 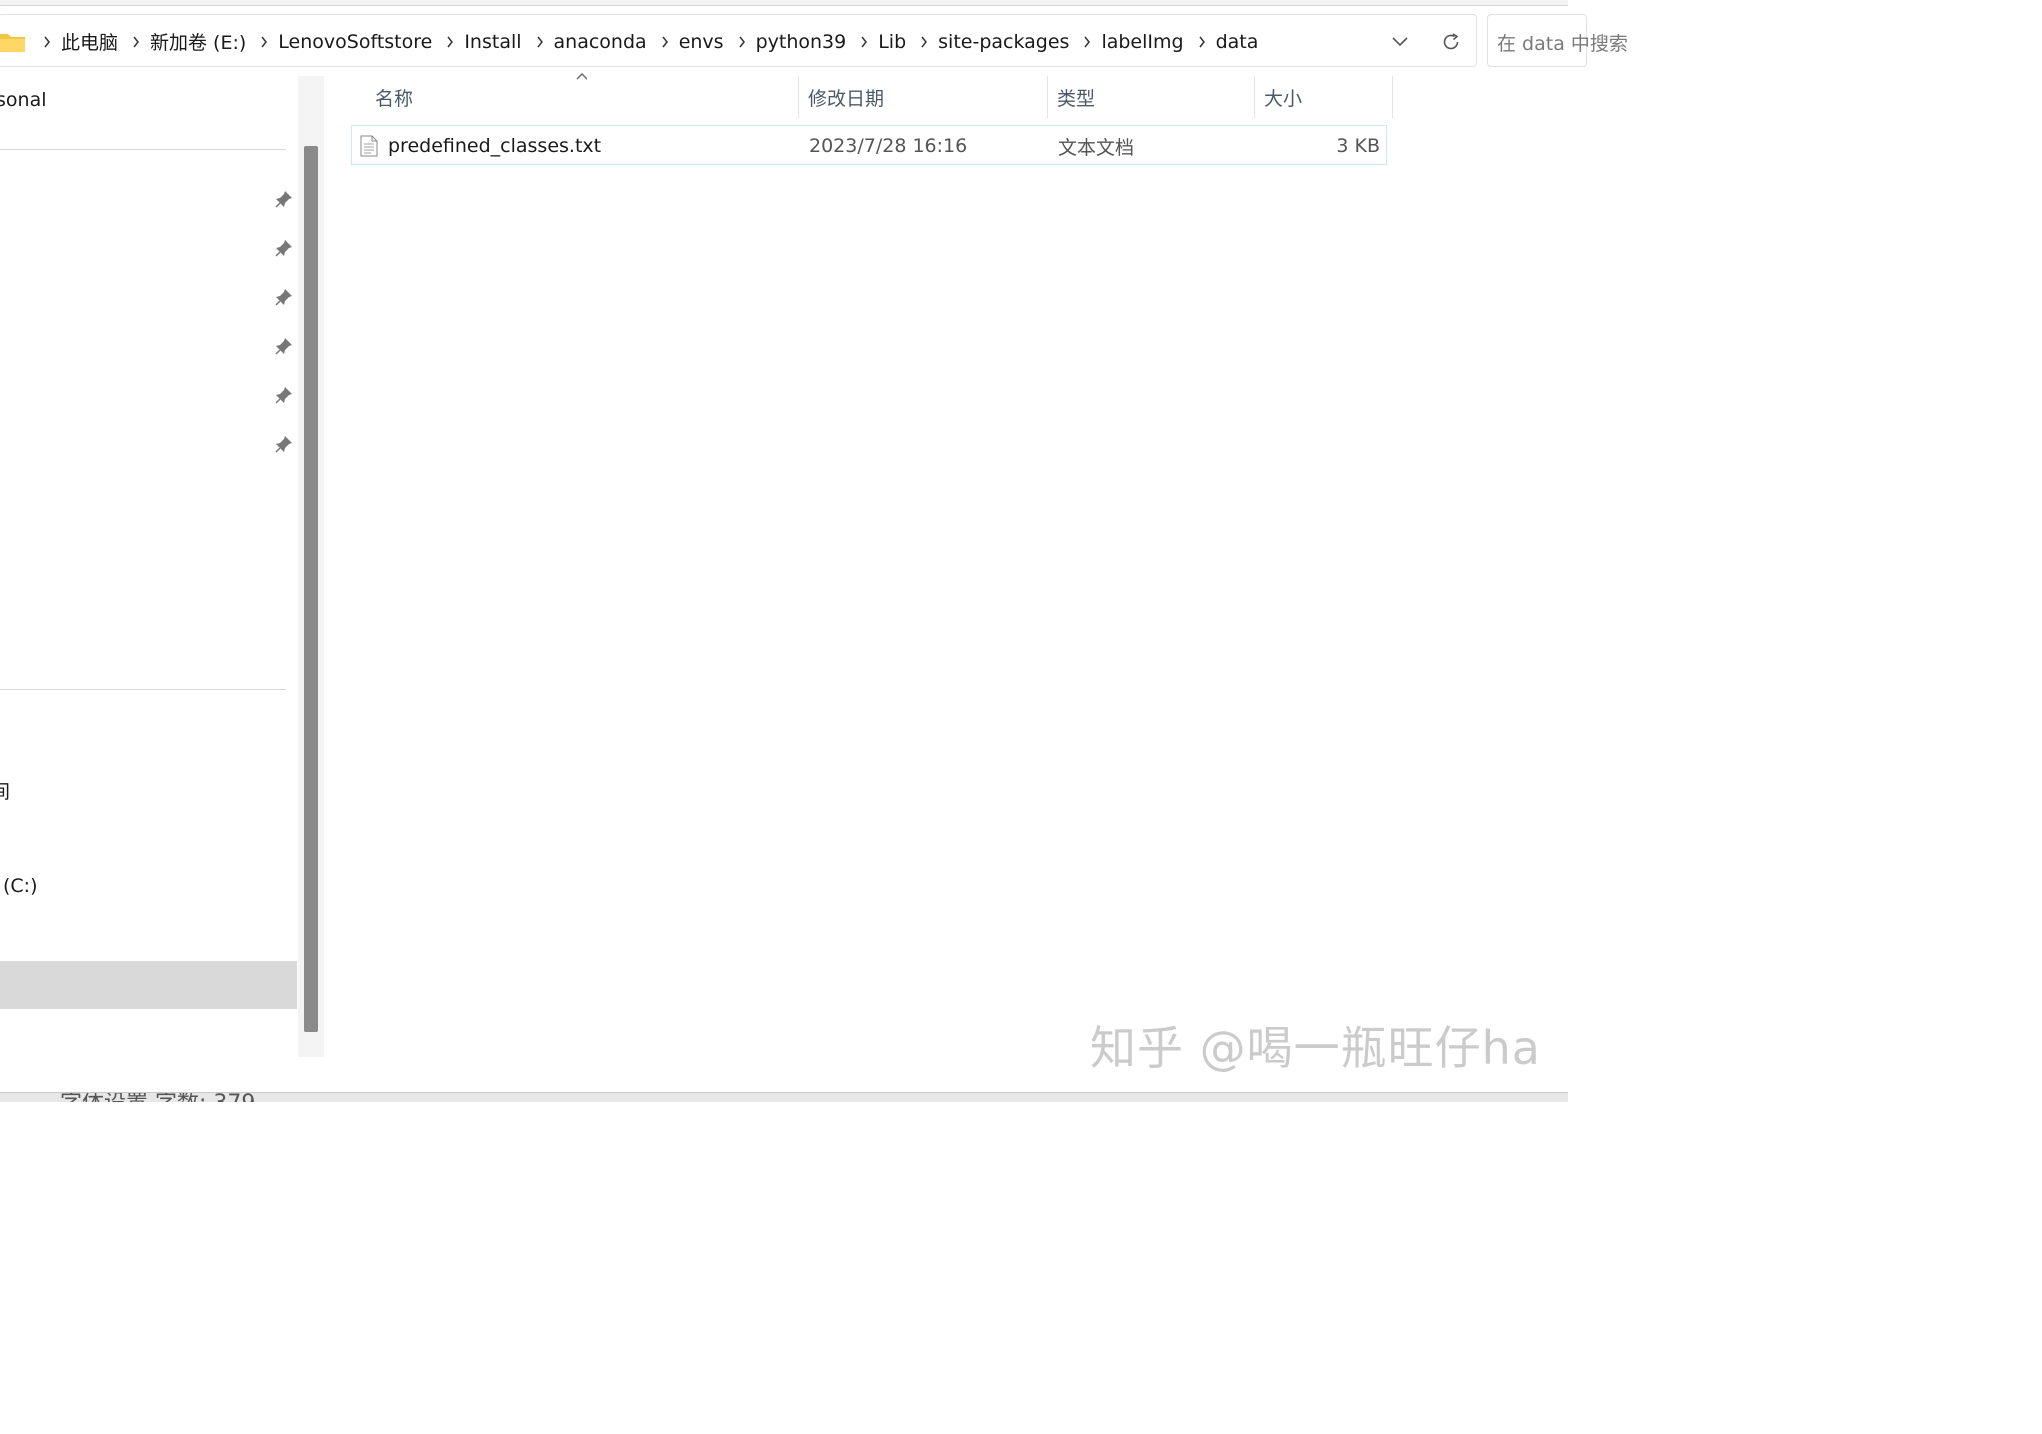 What do you see at coordinates (1152, 97) in the screenshot?
I see `column-header-type: 类型` at bounding box center [1152, 97].